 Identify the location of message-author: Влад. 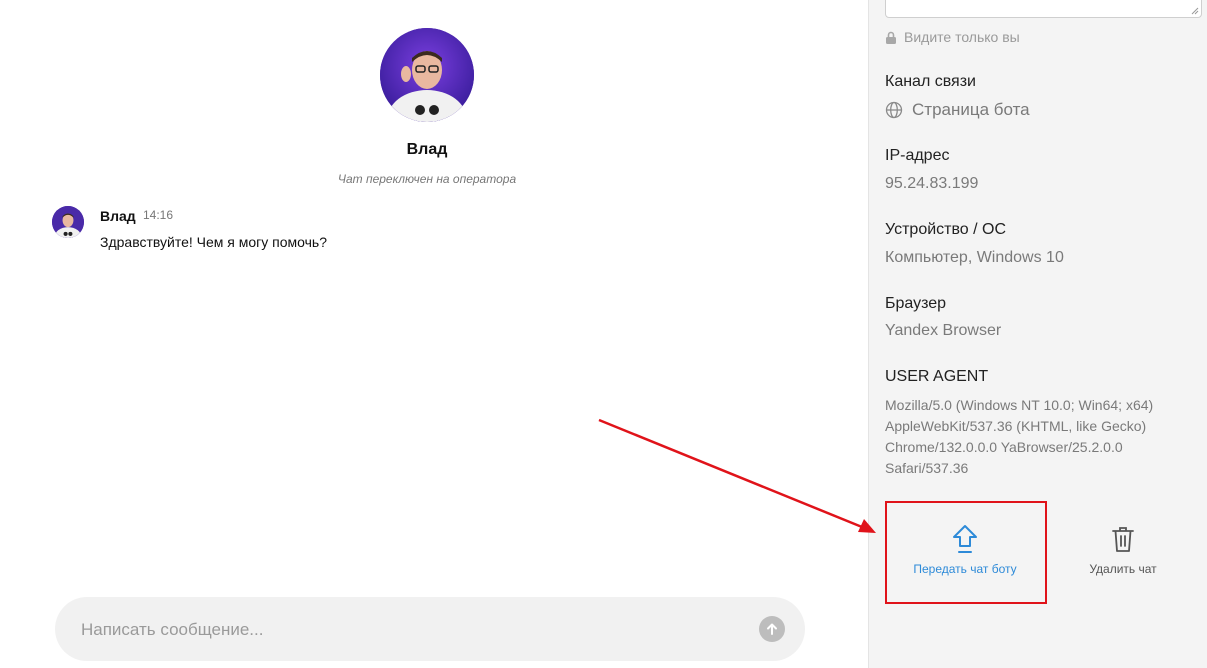
(118, 216).